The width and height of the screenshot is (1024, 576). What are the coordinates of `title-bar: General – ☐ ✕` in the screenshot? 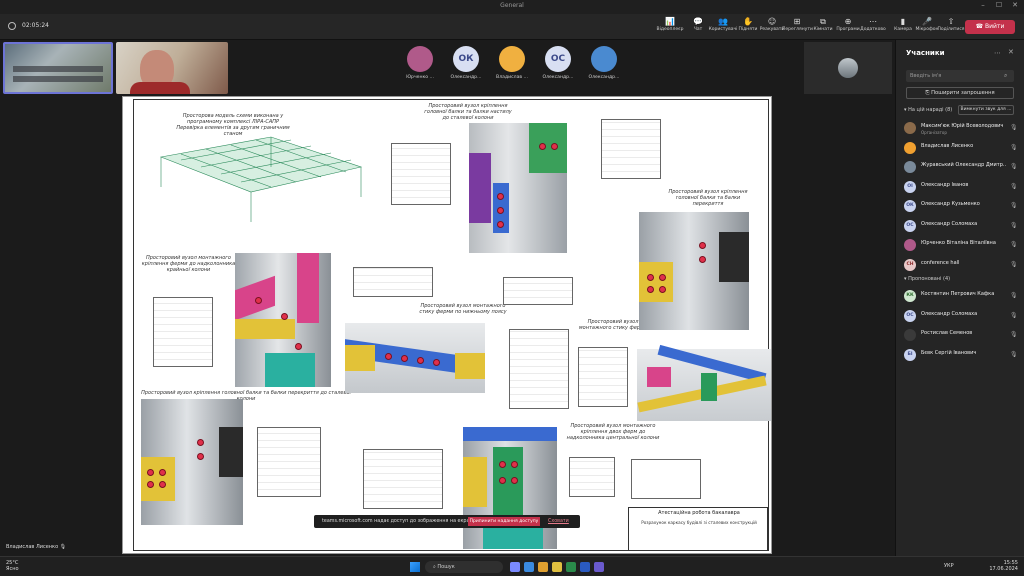 It's located at (512, 7).